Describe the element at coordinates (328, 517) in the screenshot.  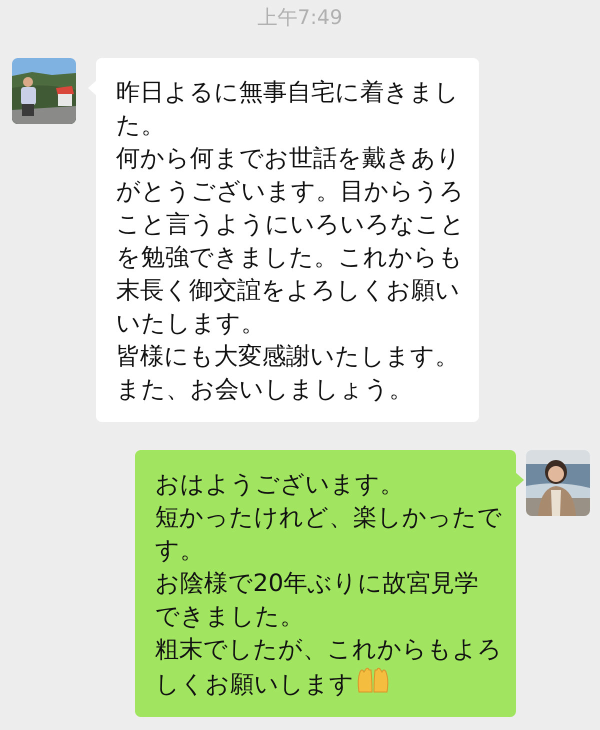
I see `message-text: 短かったけれど、楽しかったで` at that location.